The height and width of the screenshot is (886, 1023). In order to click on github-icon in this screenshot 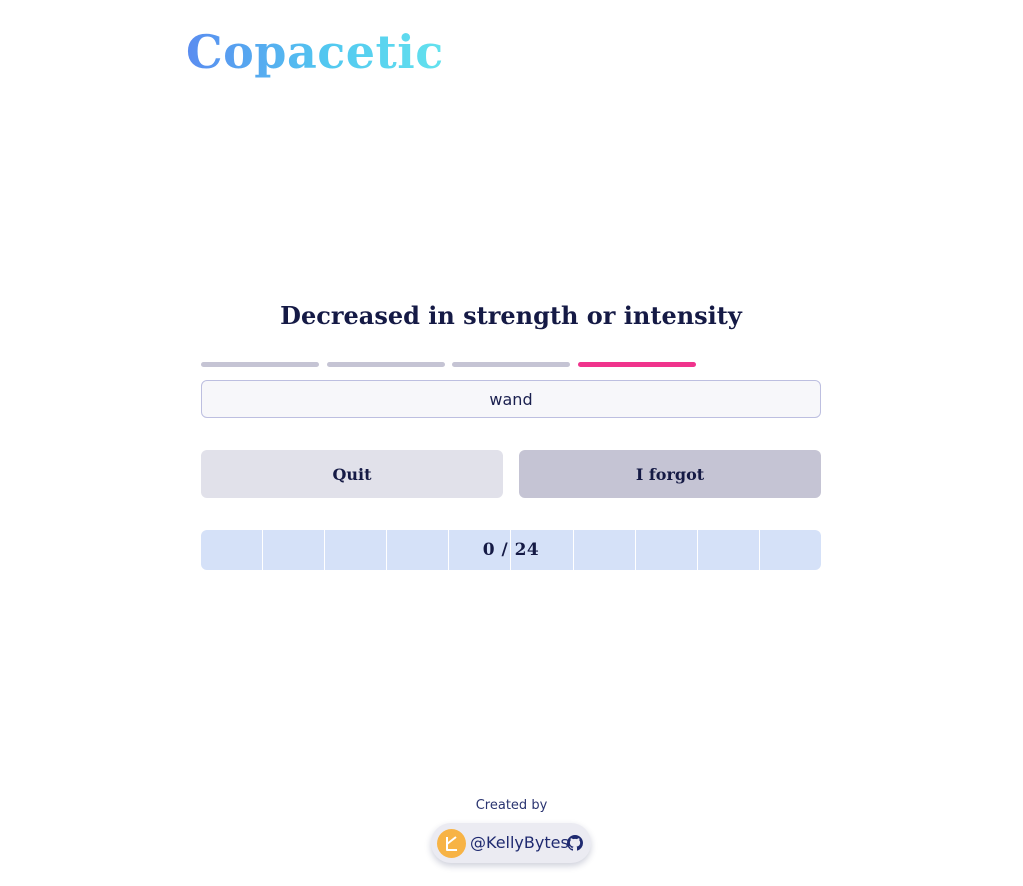, I will do `click(575, 843)`.